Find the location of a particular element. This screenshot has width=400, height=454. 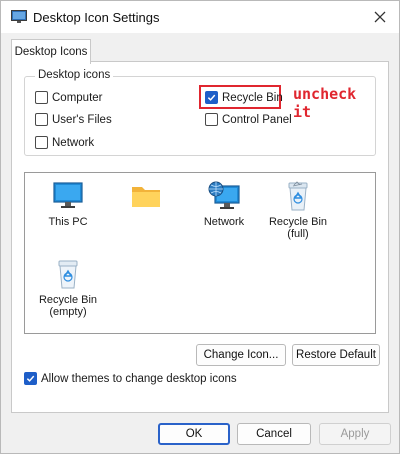

checkbox-control-panel: Control Panel is located at coordinates (248, 119).